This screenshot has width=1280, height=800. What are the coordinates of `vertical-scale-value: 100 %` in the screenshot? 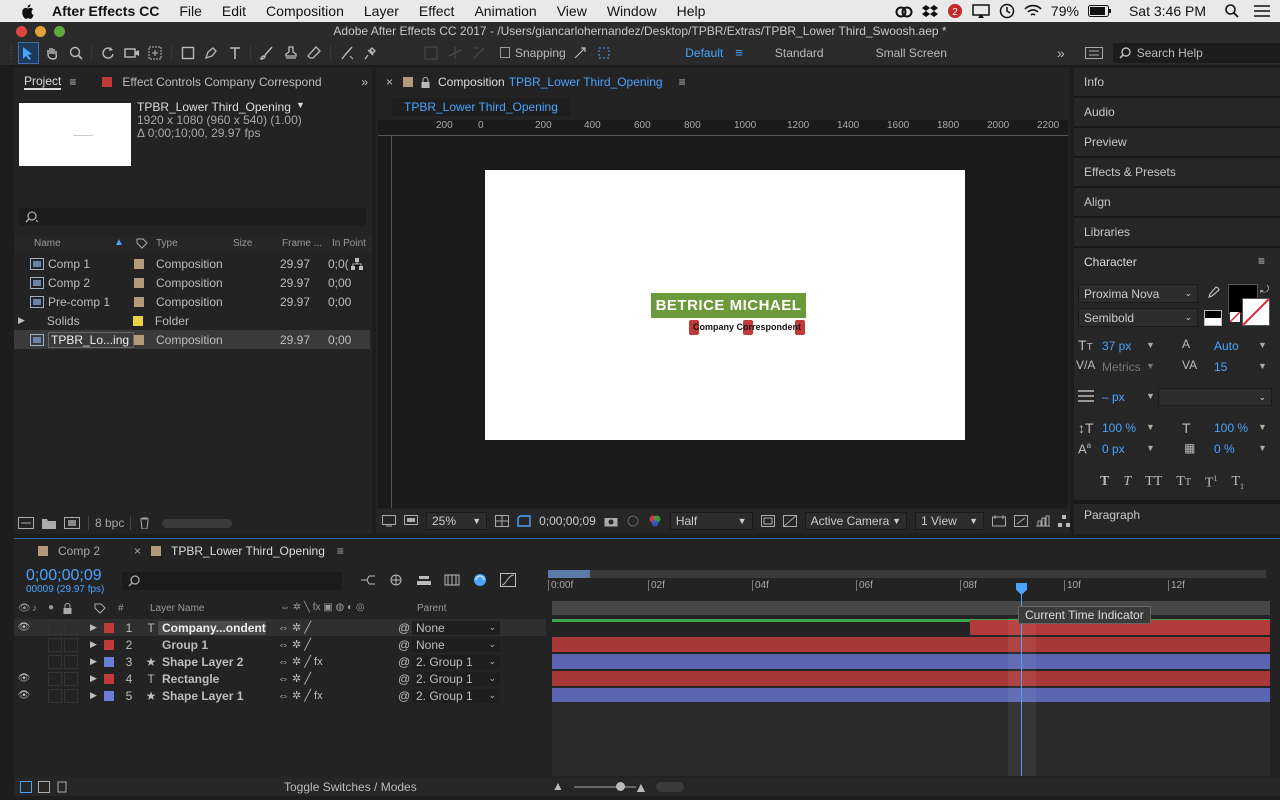 It's located at (1119, 428).